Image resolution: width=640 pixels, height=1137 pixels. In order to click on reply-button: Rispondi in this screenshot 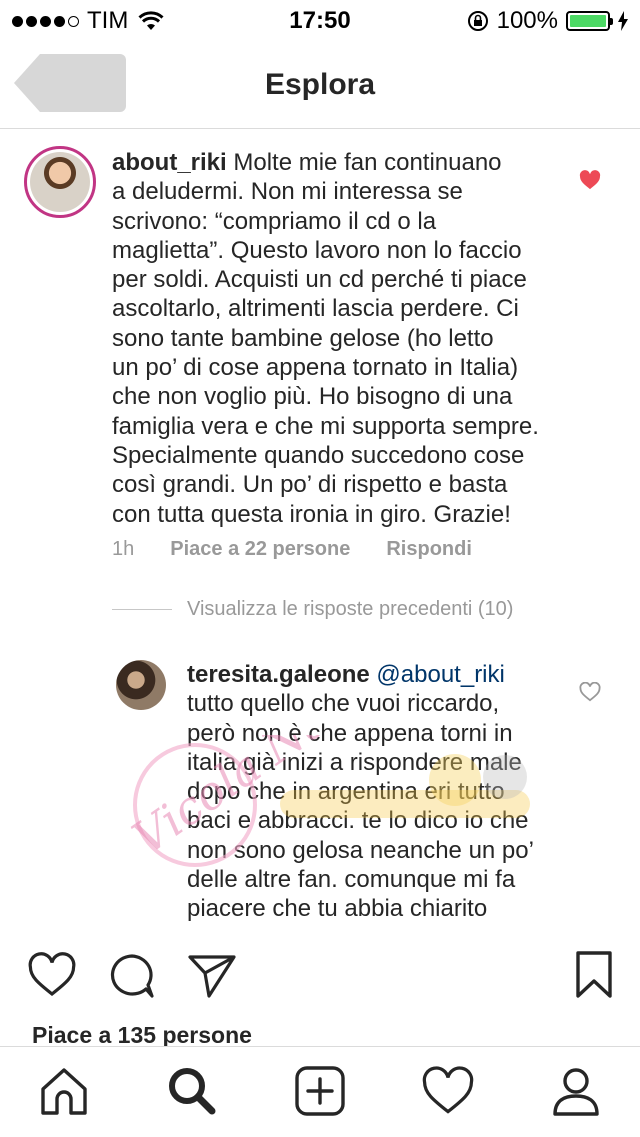, I will do `click(429, 549)`.